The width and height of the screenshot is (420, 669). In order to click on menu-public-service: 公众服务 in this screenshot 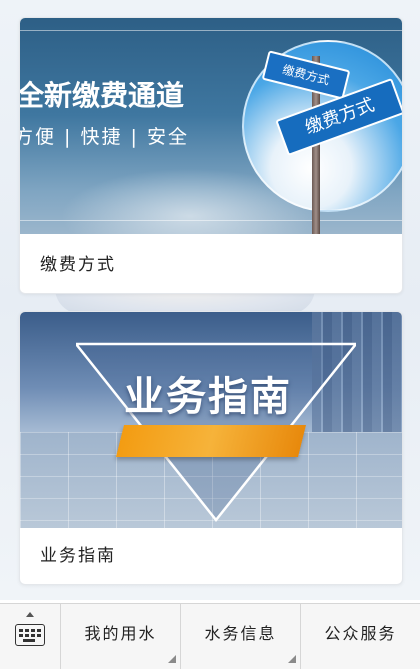, I will do `click(360, 636)`.